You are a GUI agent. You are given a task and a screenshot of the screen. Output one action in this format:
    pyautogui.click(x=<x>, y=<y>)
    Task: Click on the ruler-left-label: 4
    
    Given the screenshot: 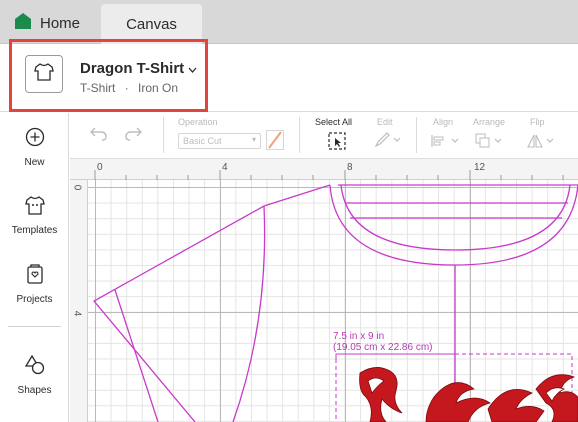 What is the action you would take?
    pyautogui.click(x=77, y=313)
    